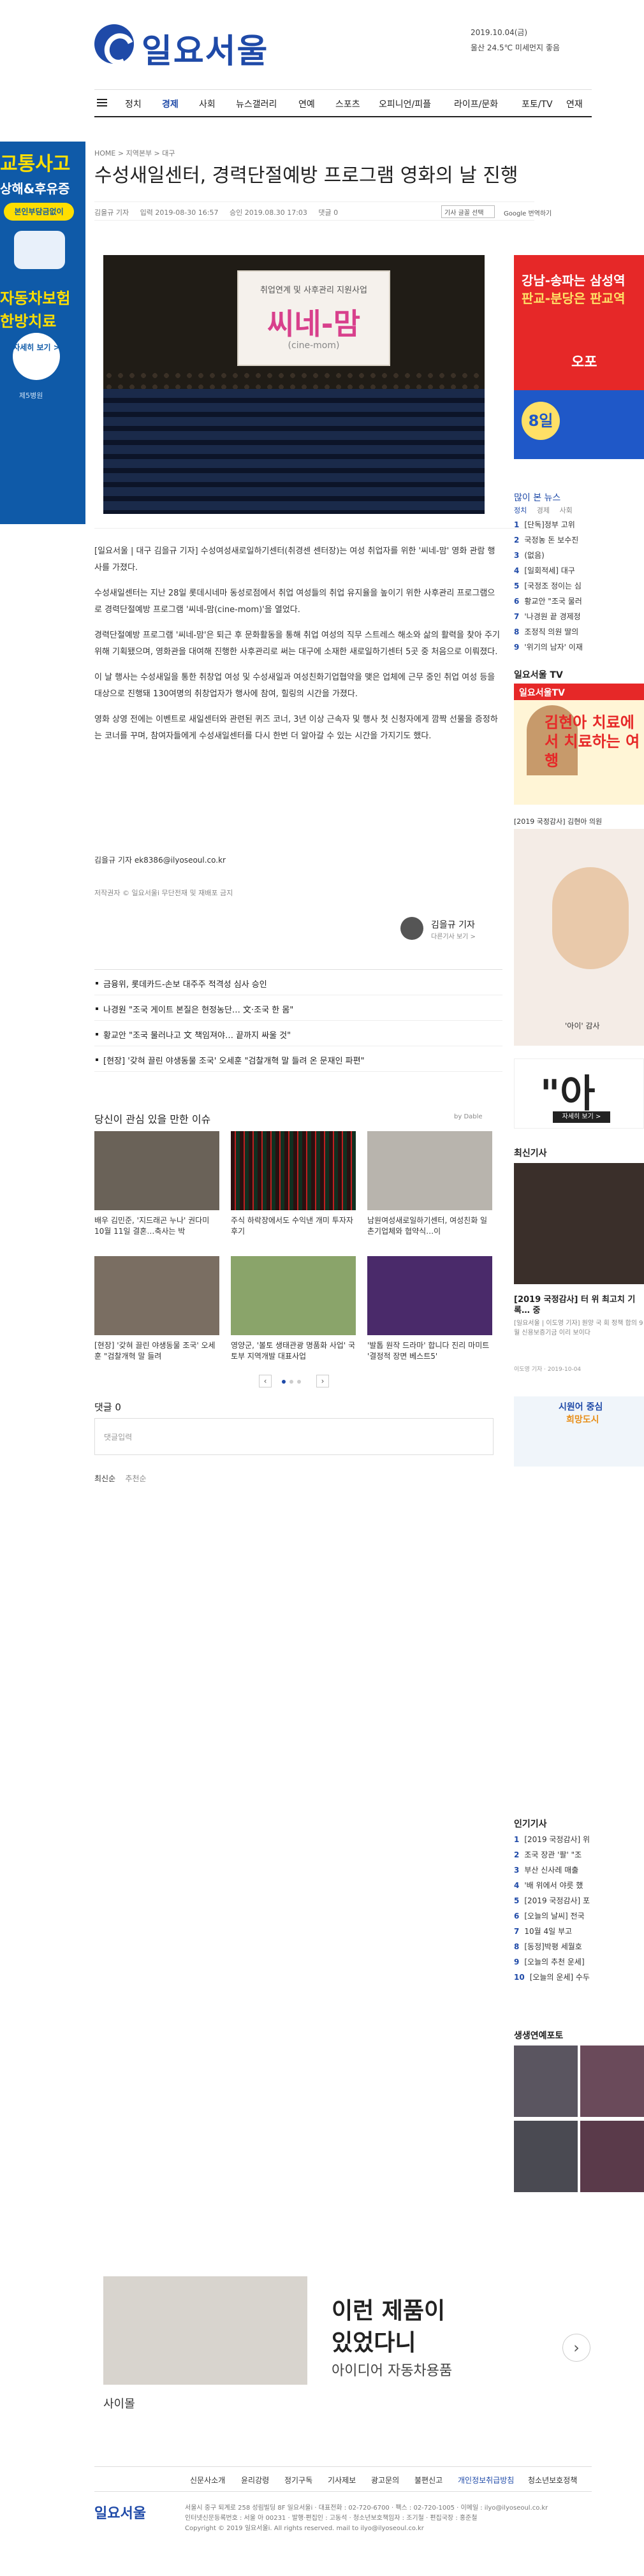  I want to click on nav-item-politics: 정치, so click(133, 104).